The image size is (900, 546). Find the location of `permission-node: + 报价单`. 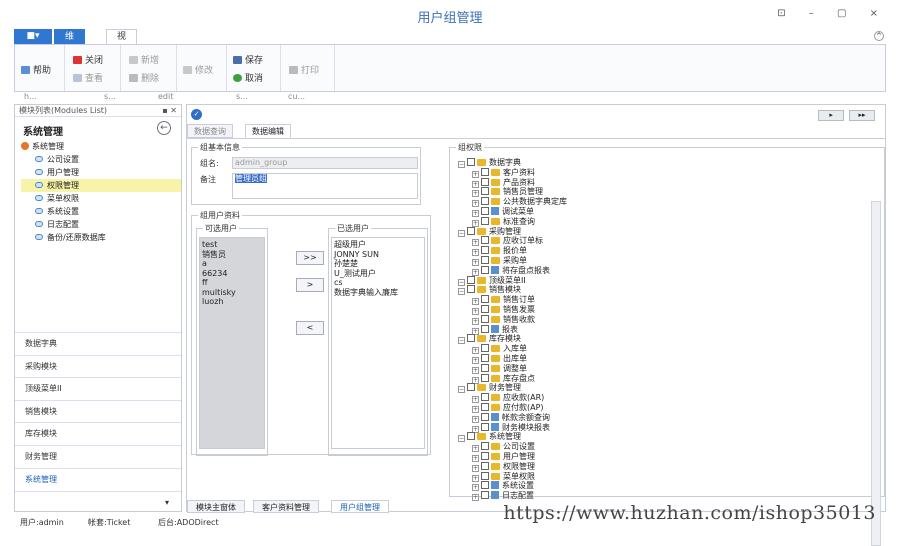

permission-node: + 报价单 is located at coordinates (665, 251).